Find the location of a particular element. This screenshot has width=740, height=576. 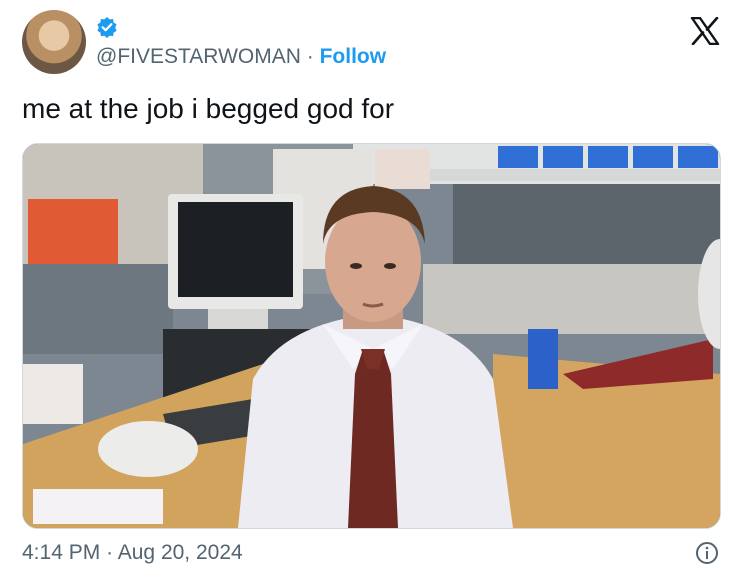

info-icon is located at coordinates (707, 553).